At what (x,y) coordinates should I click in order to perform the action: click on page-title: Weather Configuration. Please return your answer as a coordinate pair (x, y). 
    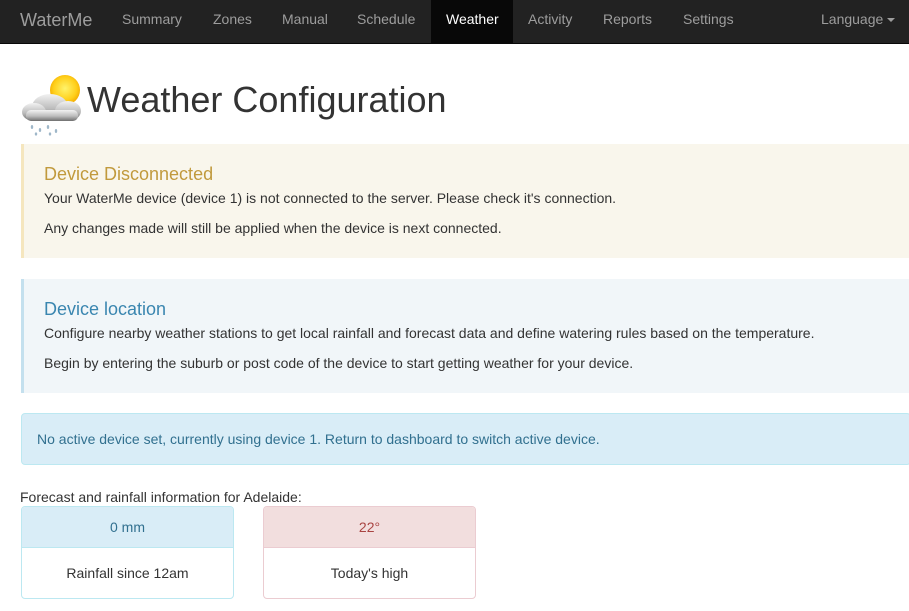
    Looking at the image, I should click on (267, 99).